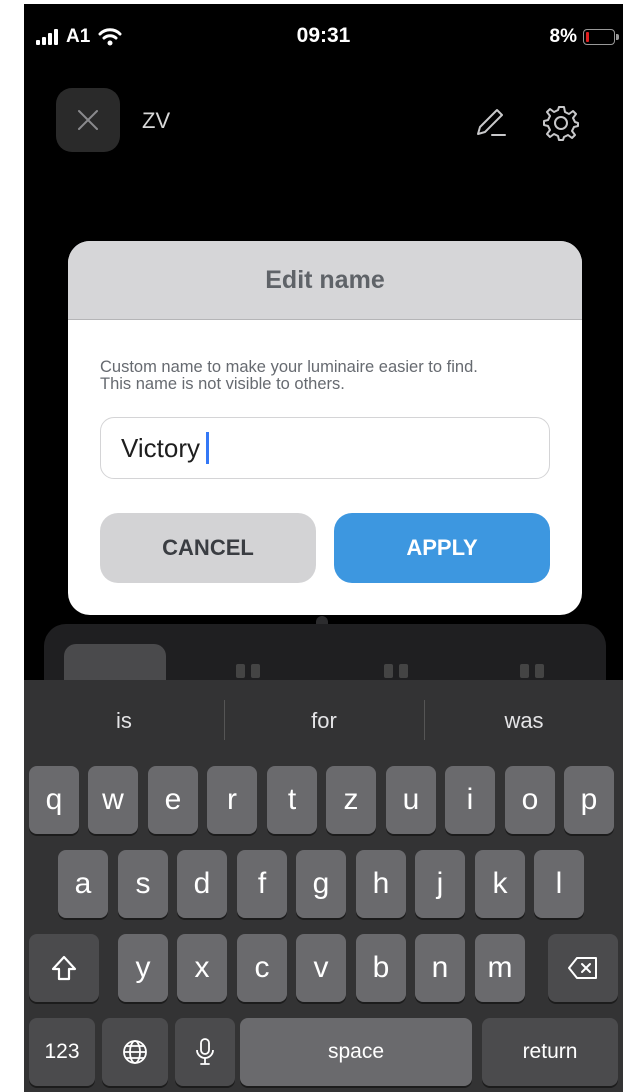 The width and height of the screenshot is (623, 1092). I want to click on key-r: r, so click(232, 800).